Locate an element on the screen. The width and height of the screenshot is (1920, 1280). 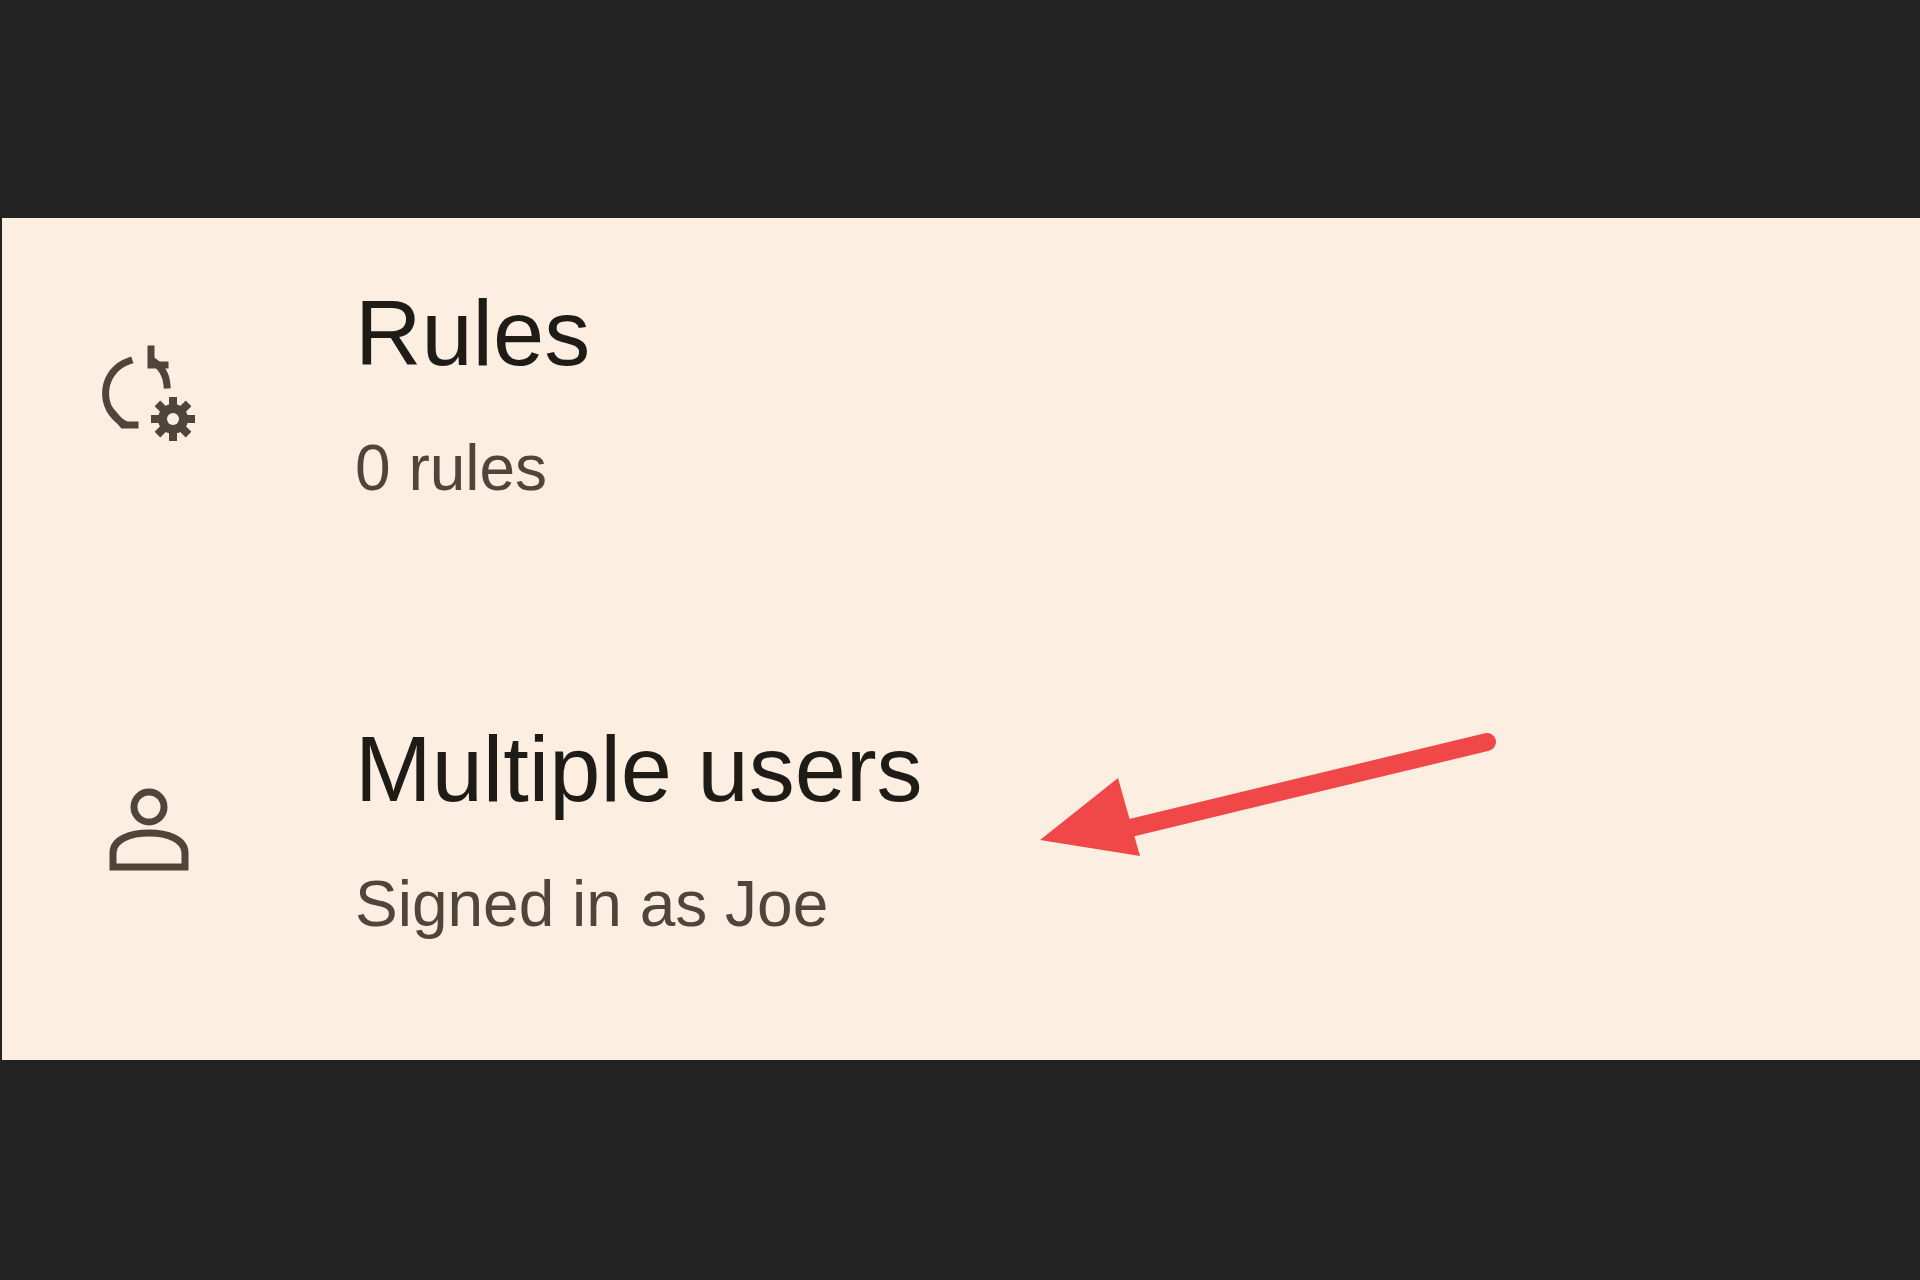
item-title: Rules is located at coordinates (473, 333).